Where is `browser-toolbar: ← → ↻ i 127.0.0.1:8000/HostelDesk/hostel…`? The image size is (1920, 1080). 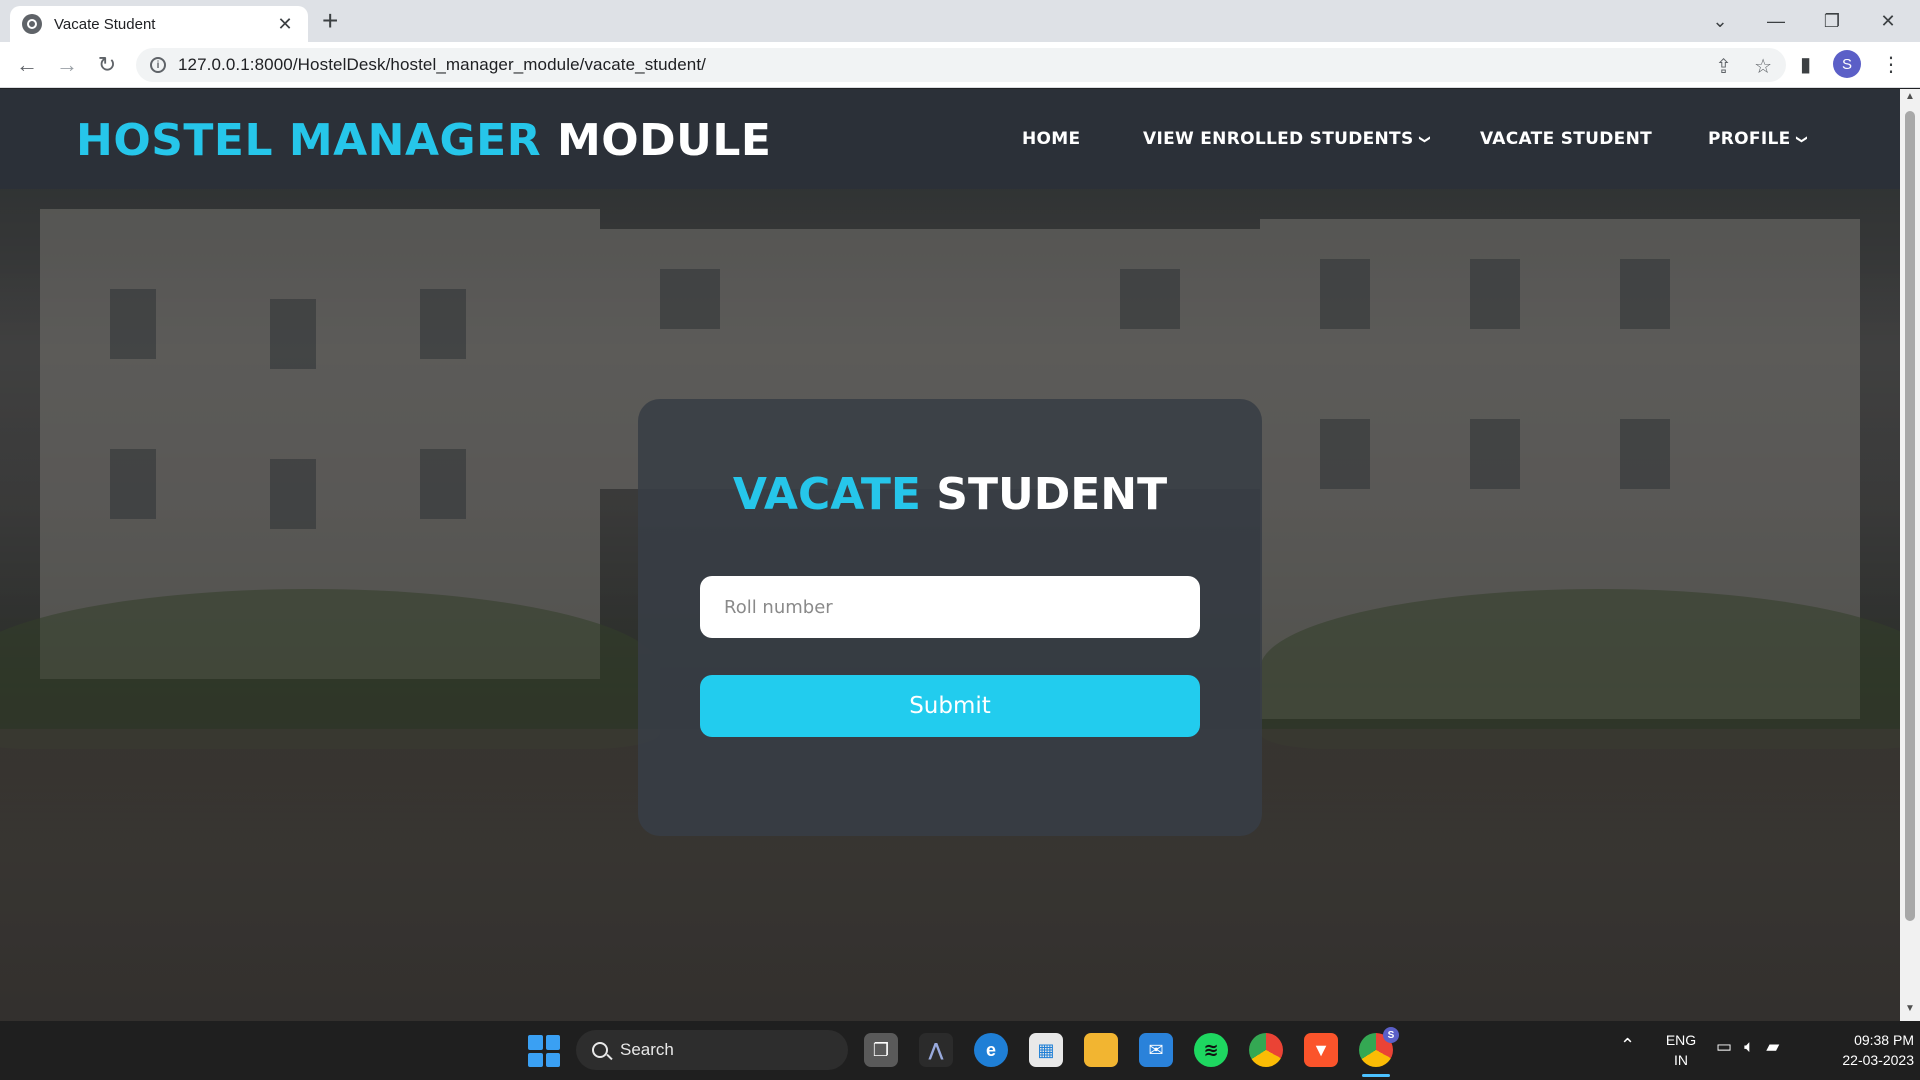
browser-toolbar: ← → ↻ i 127.0.0.1:8000/HostelDesk/hostel… is located at coordinates (960, 65).